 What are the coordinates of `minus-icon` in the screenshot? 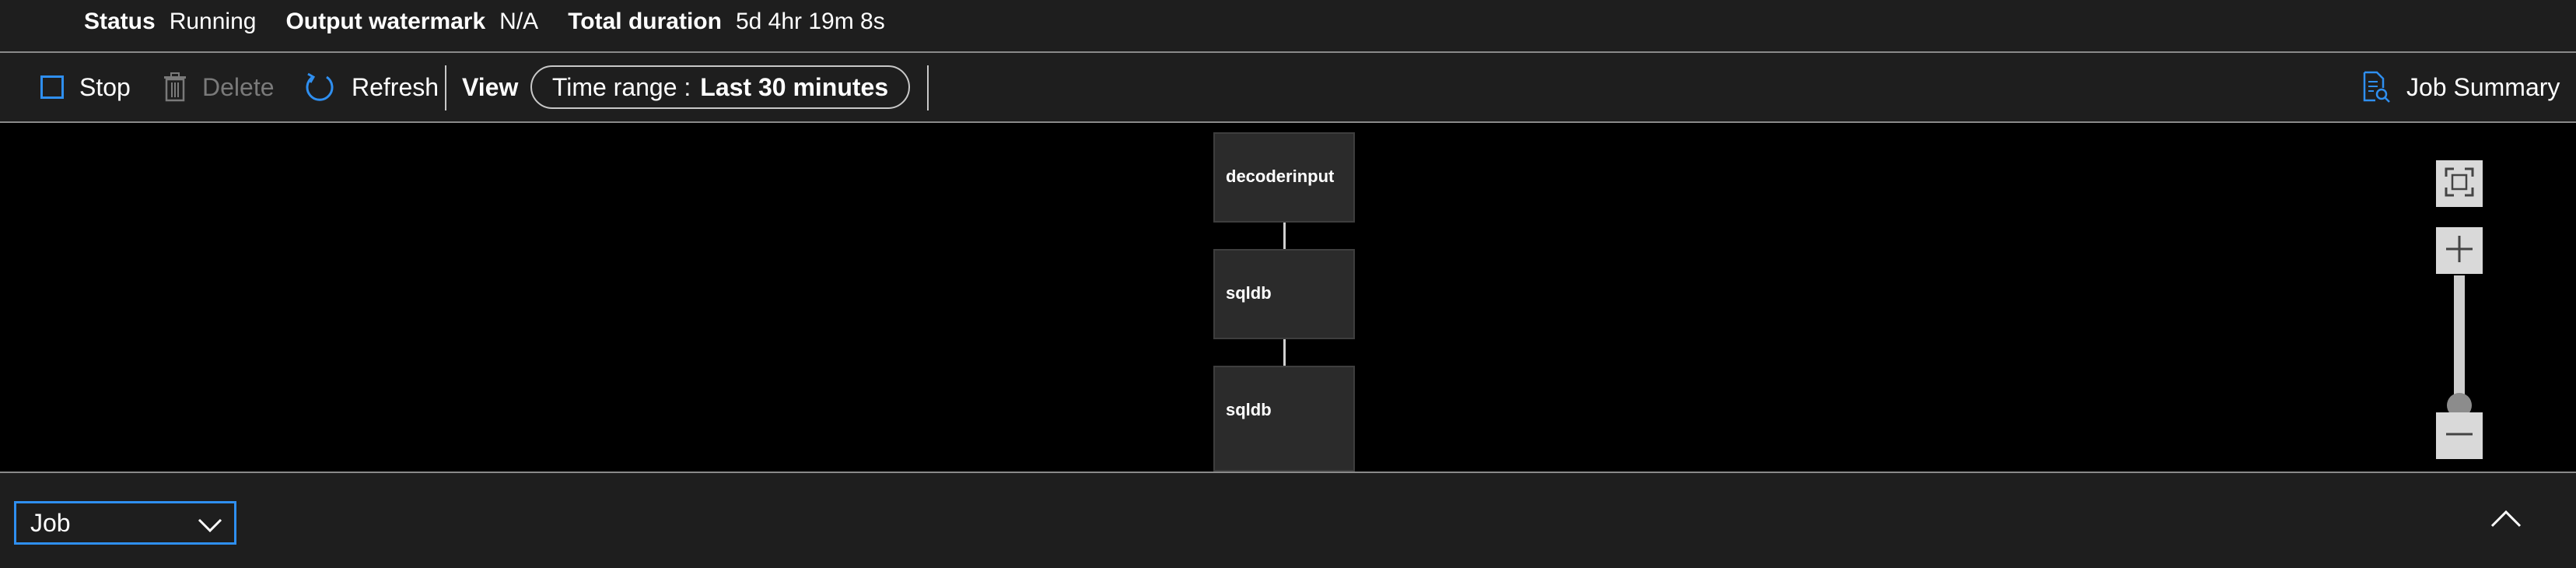 It's located at (2459, 436).